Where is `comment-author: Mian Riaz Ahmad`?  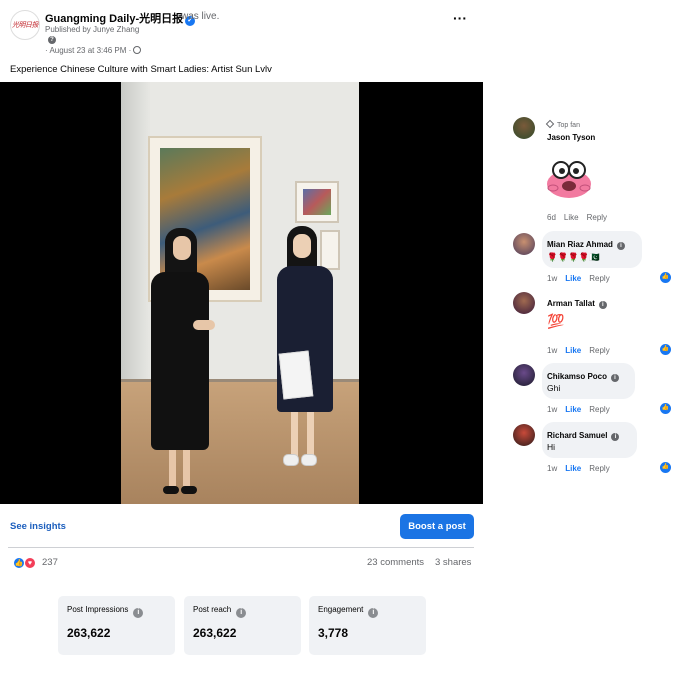 comment-author: Mian Riaz Ahmad is located at coordinates (580, 244).